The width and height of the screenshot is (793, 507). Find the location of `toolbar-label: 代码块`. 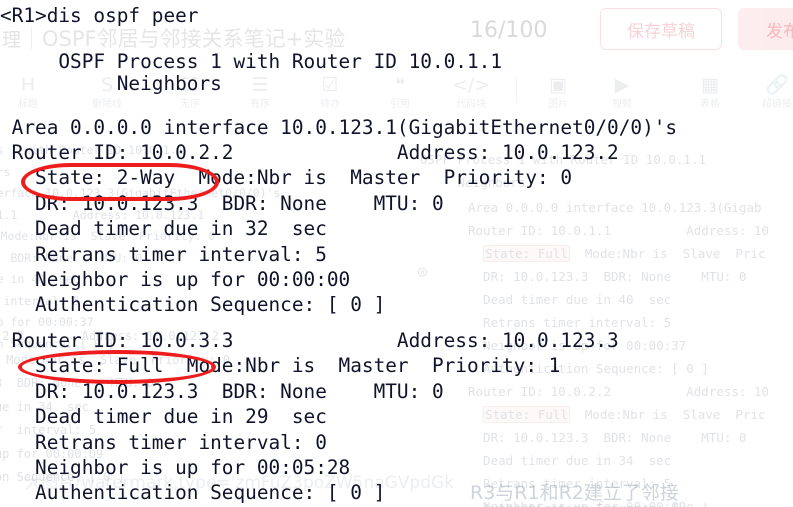

toolbar-label: 代码块 is located at coordinates (471, 104).